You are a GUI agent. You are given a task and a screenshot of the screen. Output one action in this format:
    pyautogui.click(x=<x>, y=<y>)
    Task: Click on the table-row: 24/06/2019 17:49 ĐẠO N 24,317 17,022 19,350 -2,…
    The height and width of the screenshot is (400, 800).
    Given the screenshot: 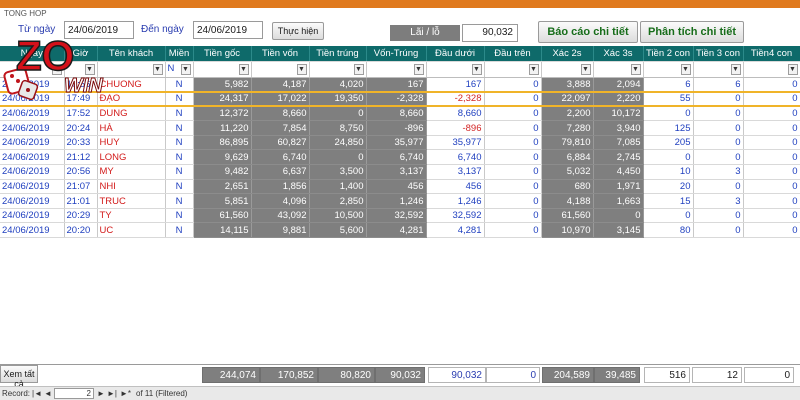 What is the action you would take?
    pyautogui.click(x=400, y=99)
    